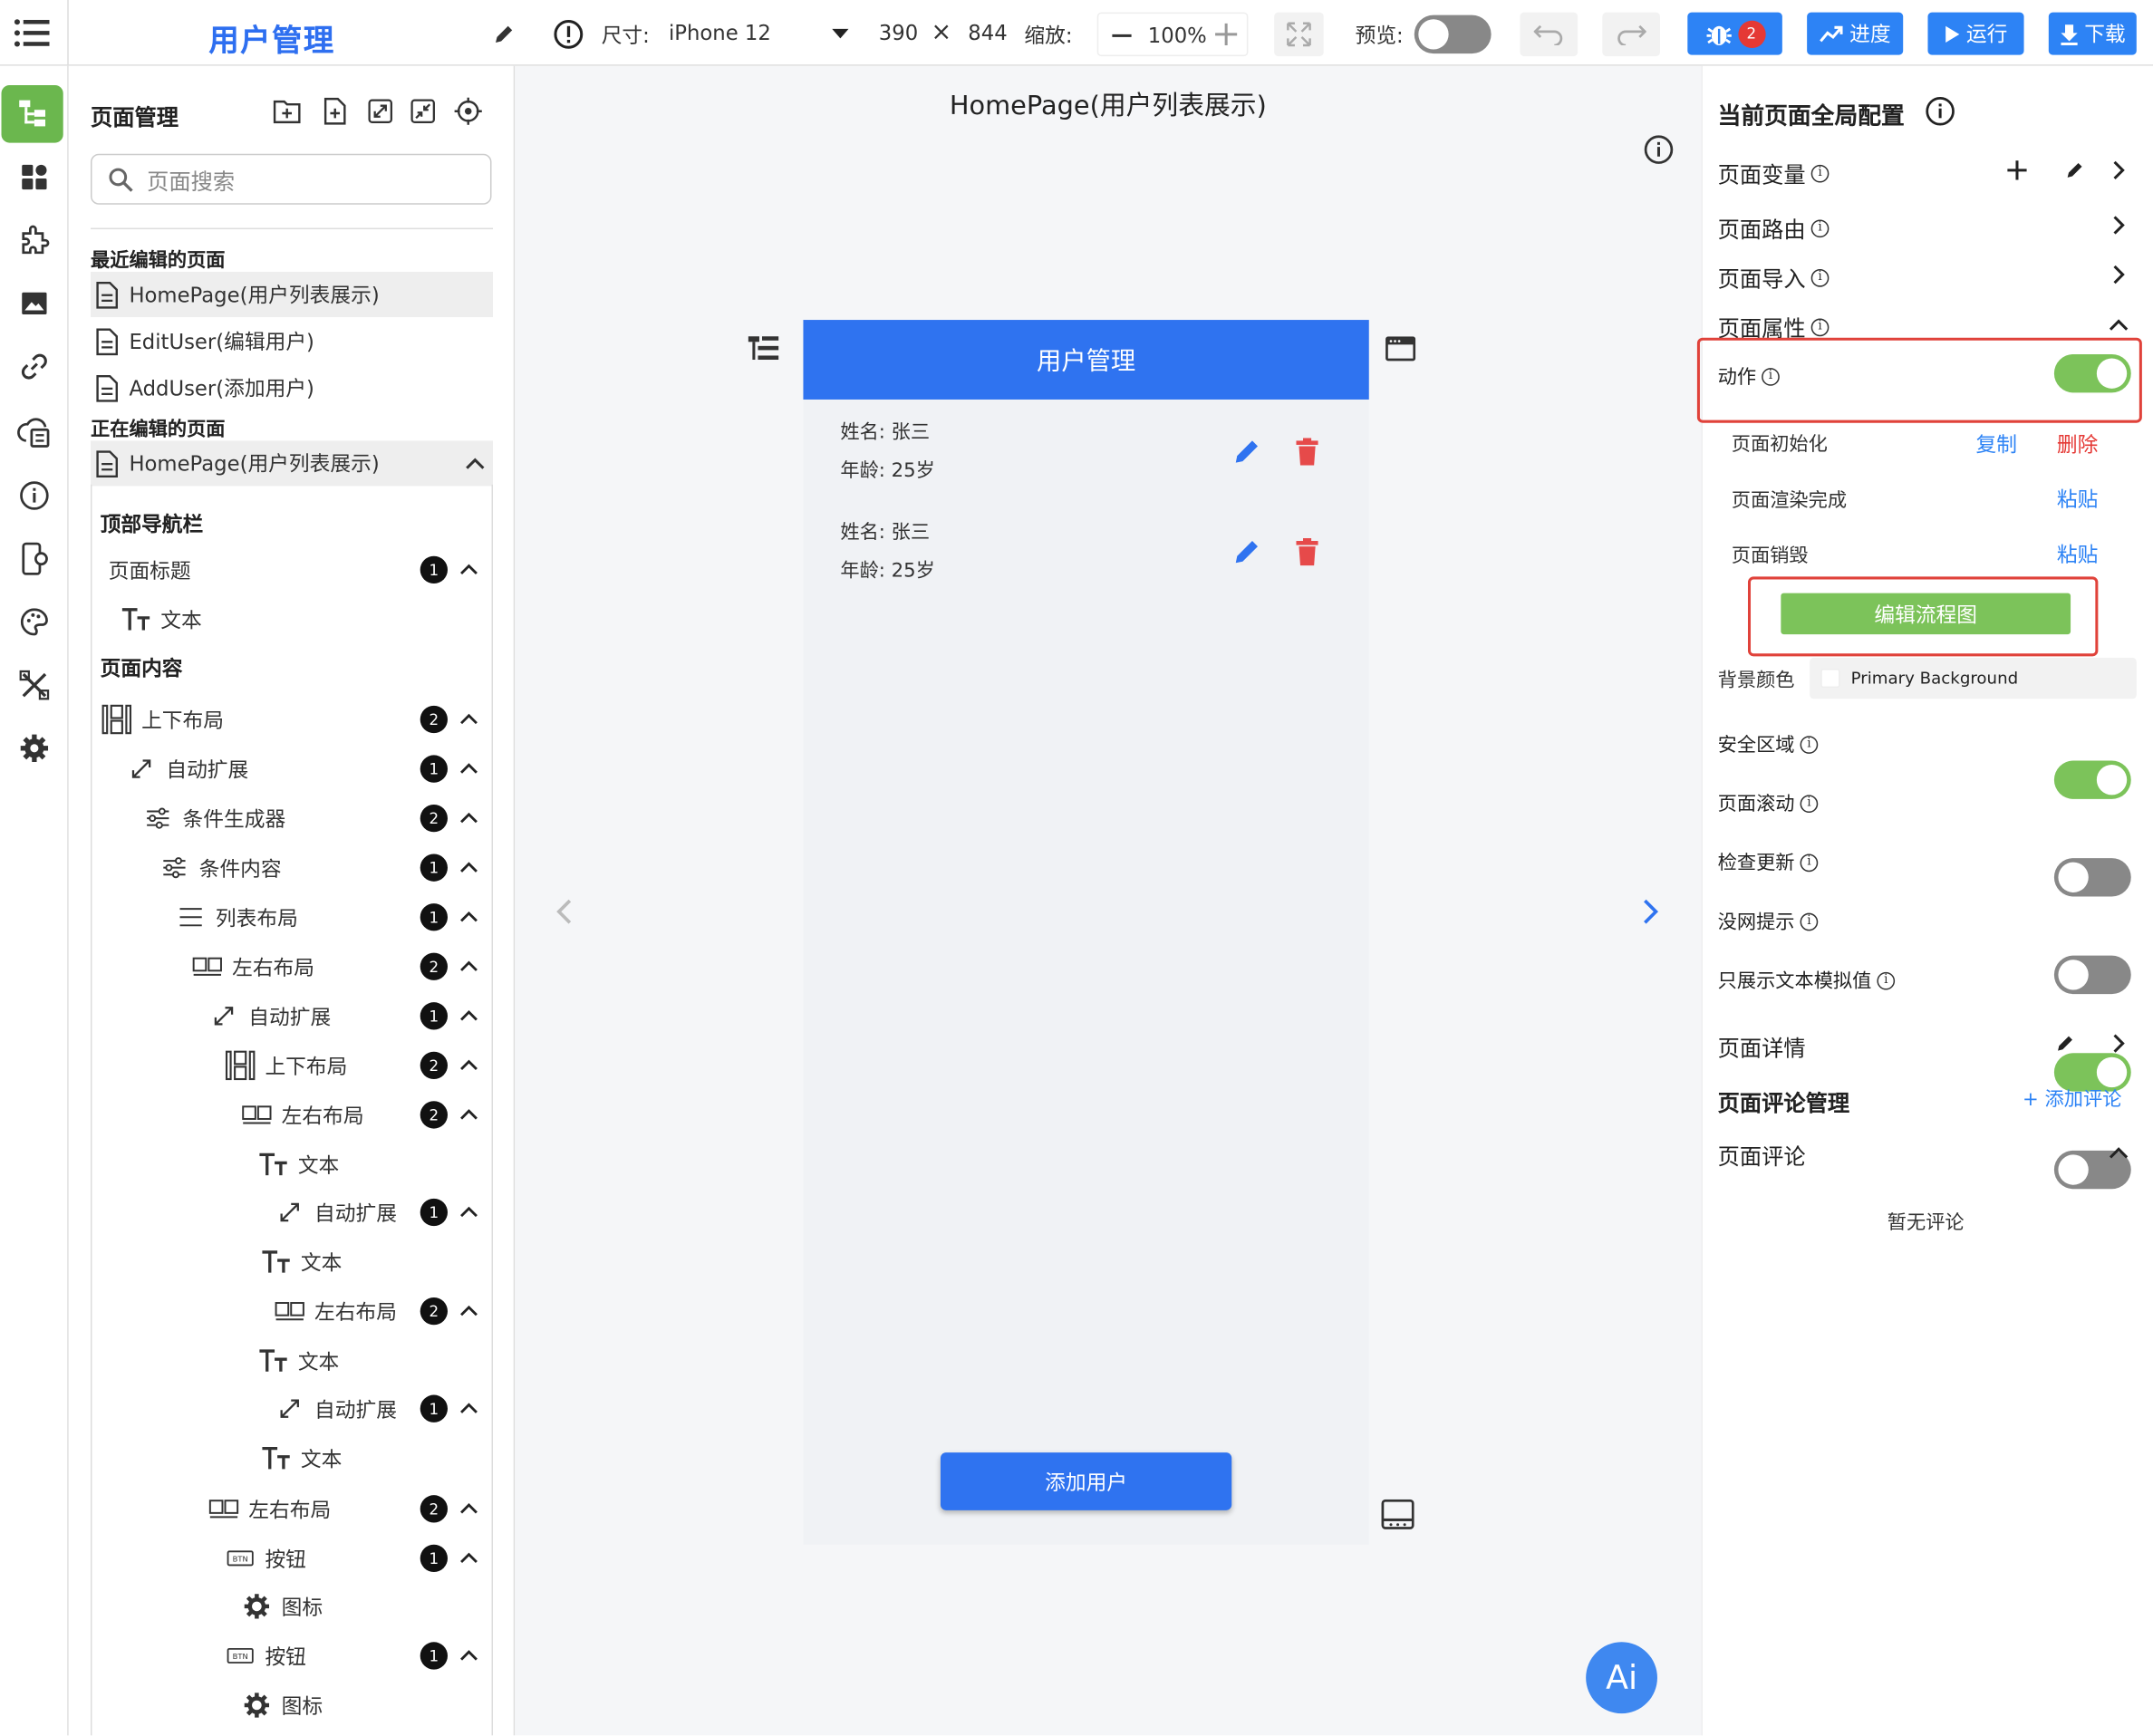  What do you see at coordinates (1122, 35) in the screenshot?
I see `zoom-out-button` at bounding box center [1122, 35].